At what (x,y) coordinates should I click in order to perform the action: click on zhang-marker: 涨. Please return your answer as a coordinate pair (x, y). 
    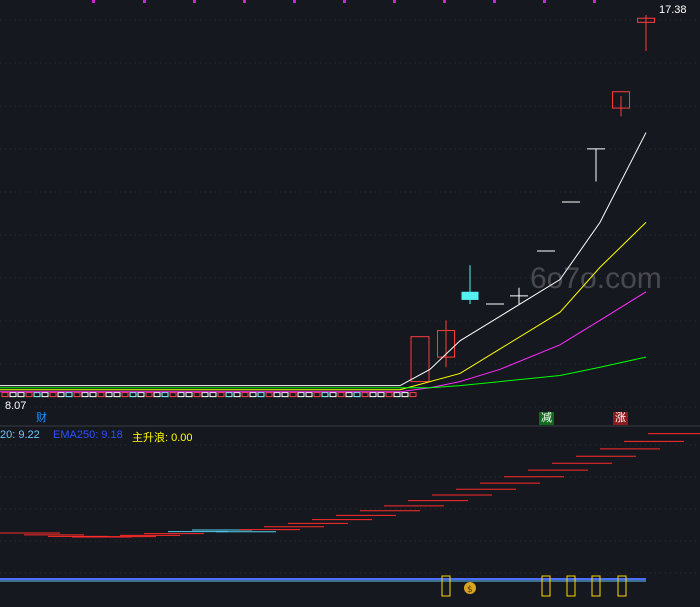
    Looking at the image, I should click on (620, 418).